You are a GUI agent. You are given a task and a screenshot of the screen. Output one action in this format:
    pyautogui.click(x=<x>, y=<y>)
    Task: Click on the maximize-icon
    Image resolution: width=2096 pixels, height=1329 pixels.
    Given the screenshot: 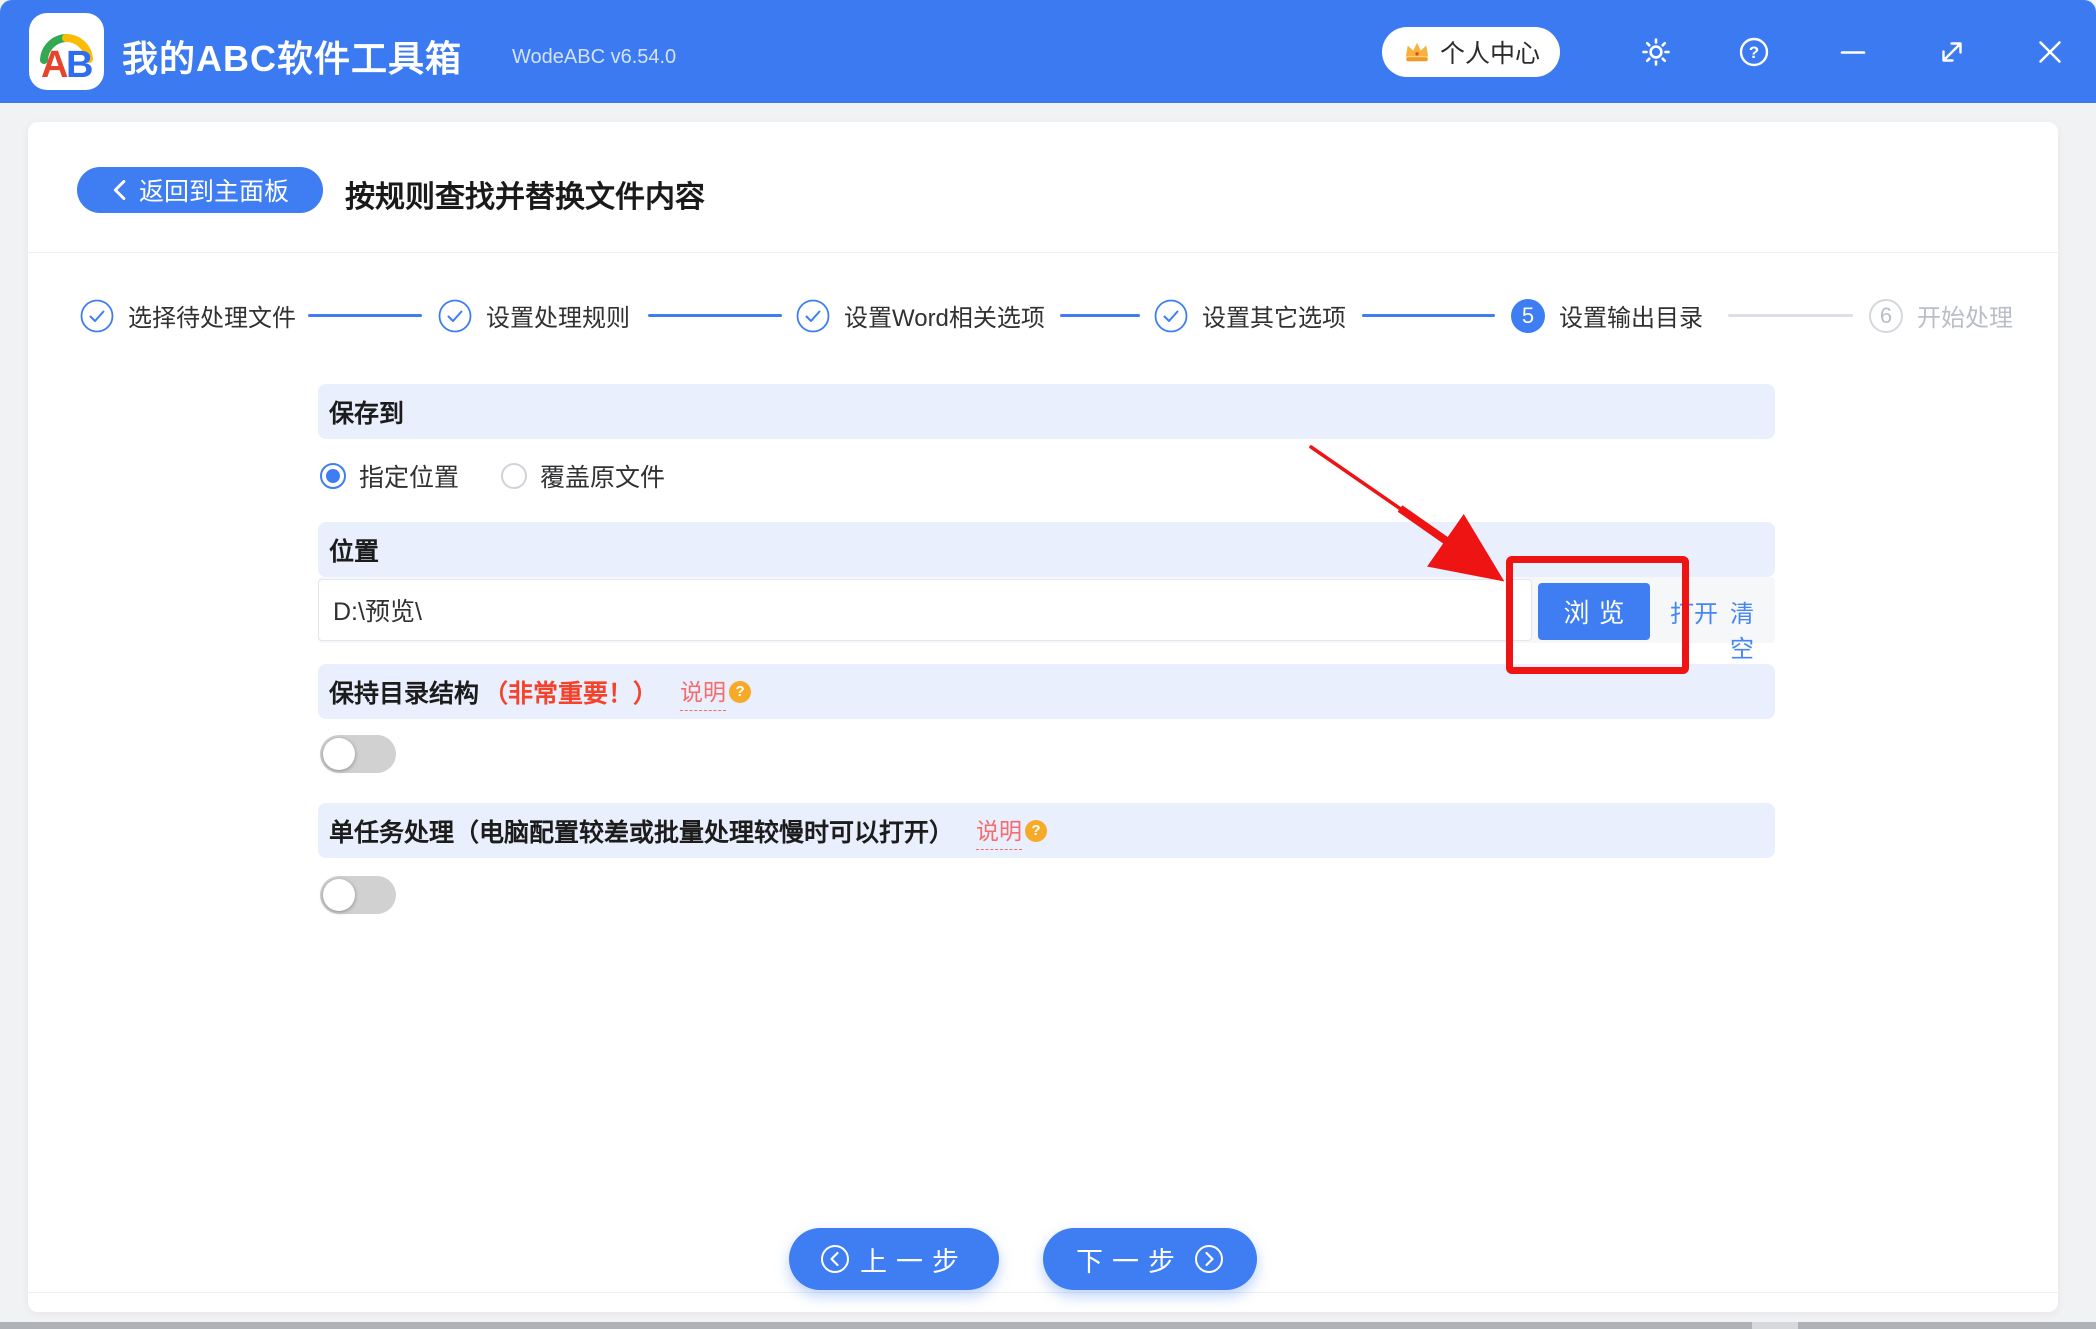 What is the action you would take?
    pyautogui.click(x=1952, y=52)
    